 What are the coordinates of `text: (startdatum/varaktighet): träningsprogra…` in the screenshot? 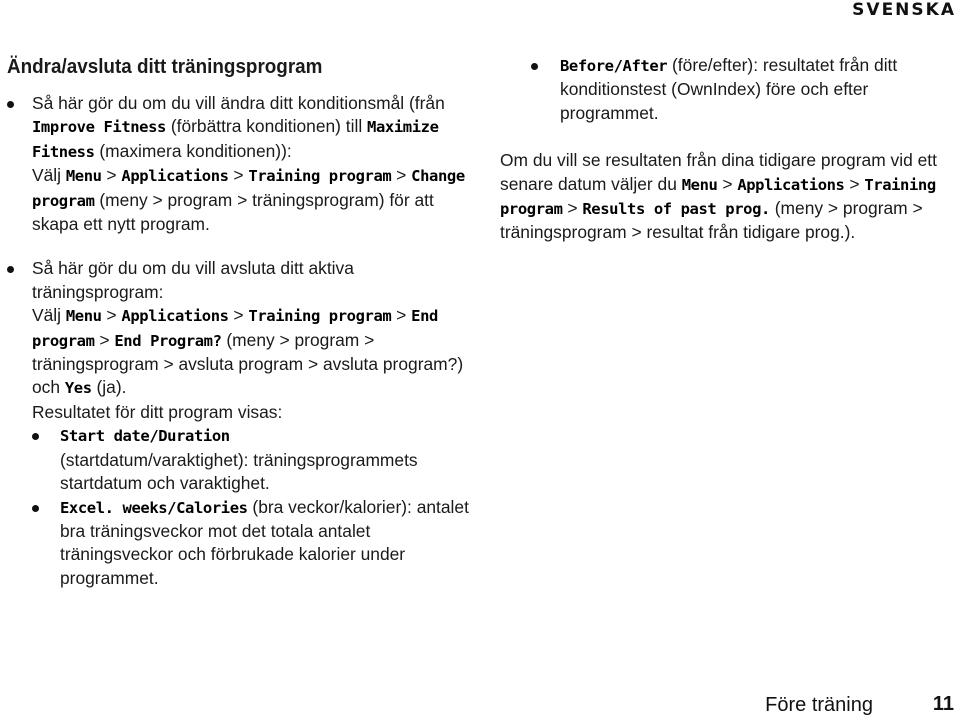 It's located at (239, 471).